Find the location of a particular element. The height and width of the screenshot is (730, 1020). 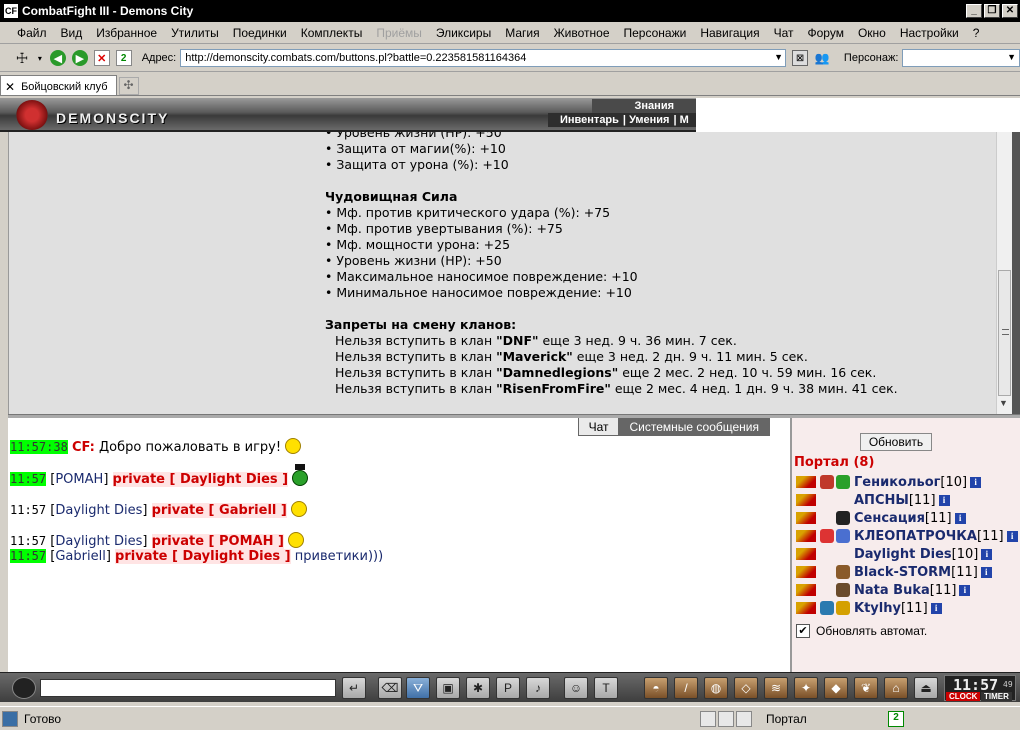

exit-icon: ⏏ is located at coordinates (926, 688).